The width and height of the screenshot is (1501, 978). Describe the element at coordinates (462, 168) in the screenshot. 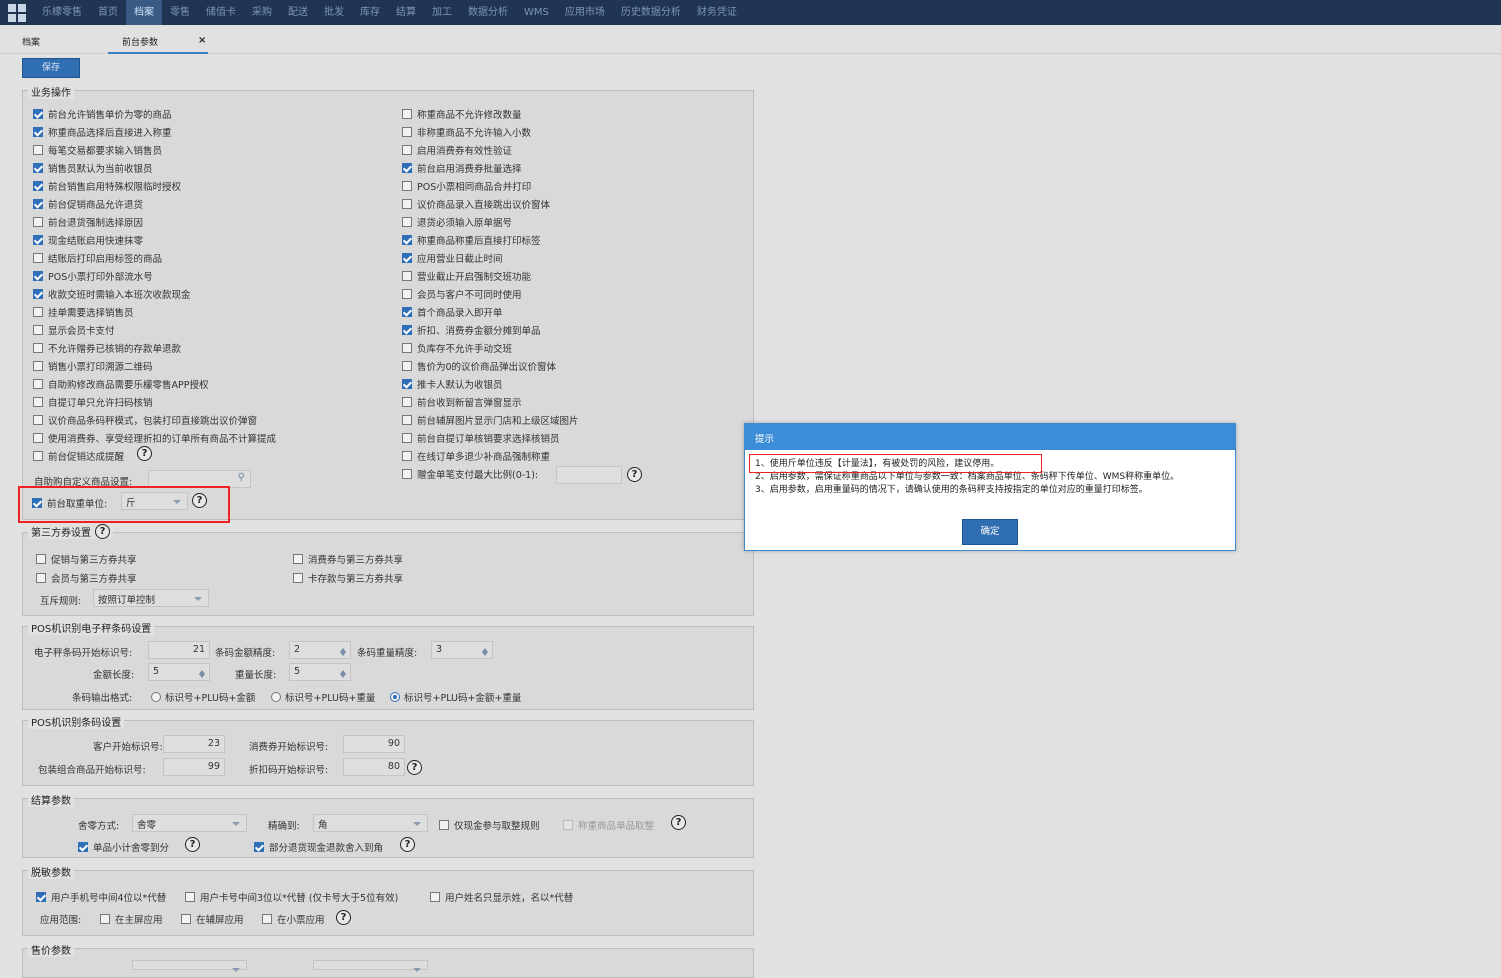

I see `business-option-checkbox: 前台启用消费券批量选择` at that location.